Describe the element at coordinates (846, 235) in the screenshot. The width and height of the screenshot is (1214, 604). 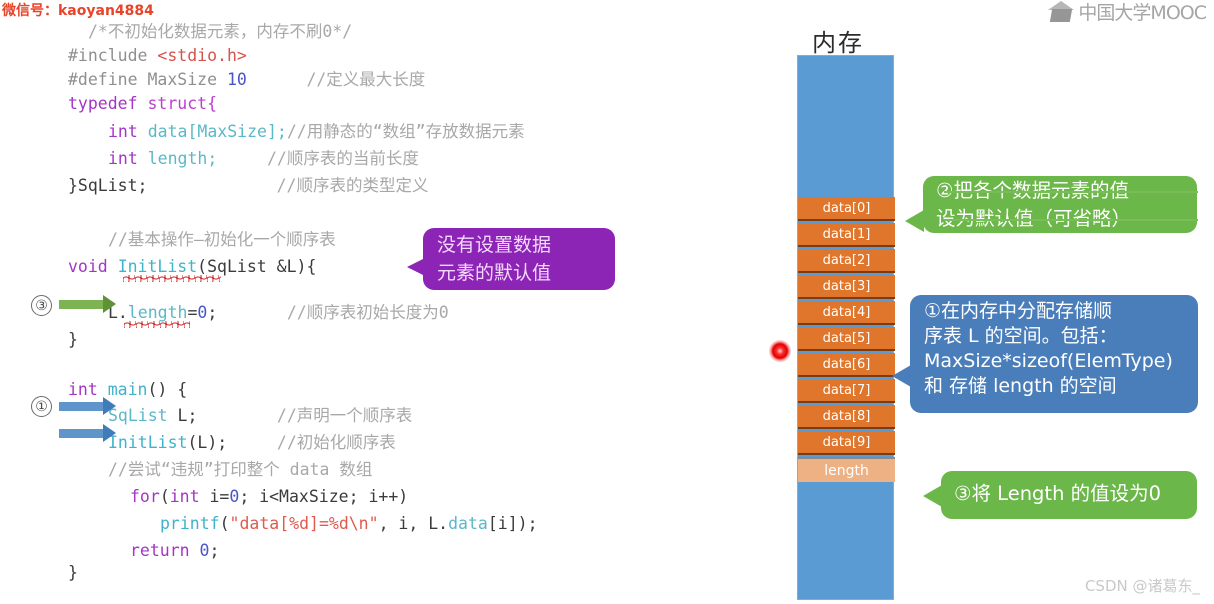
I see `memory-cell-data1: data[1]` at that location.